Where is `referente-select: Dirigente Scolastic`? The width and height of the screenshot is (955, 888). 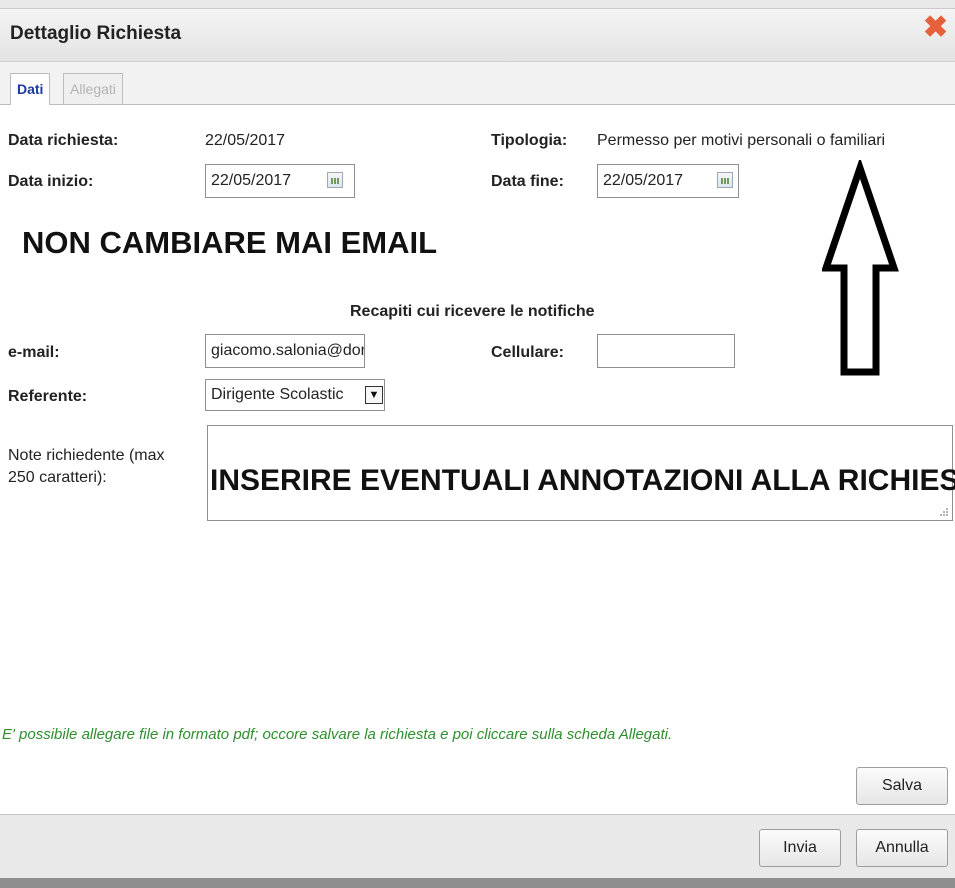
referente-select: Dirigente Scolastic is located at coordinates (295, 395).